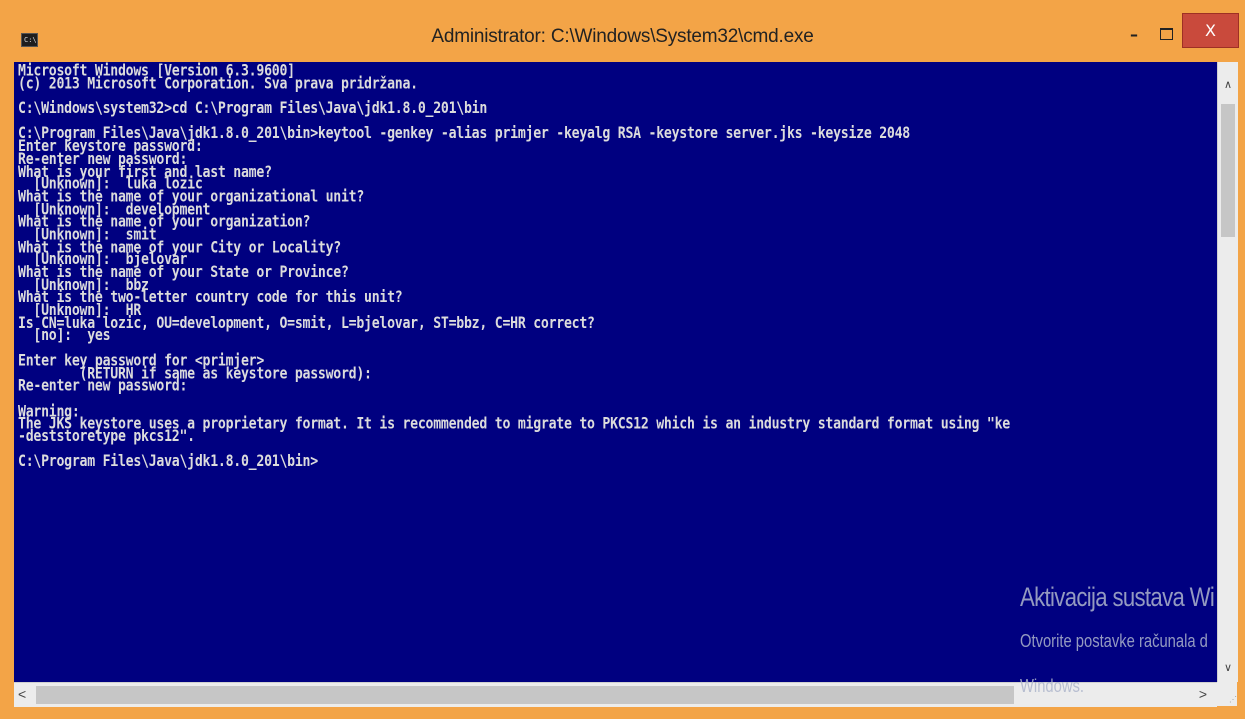 The image size is (1245, 719). I want to click on console-line: -deststoretype pkcs12"., so click(106, 437).